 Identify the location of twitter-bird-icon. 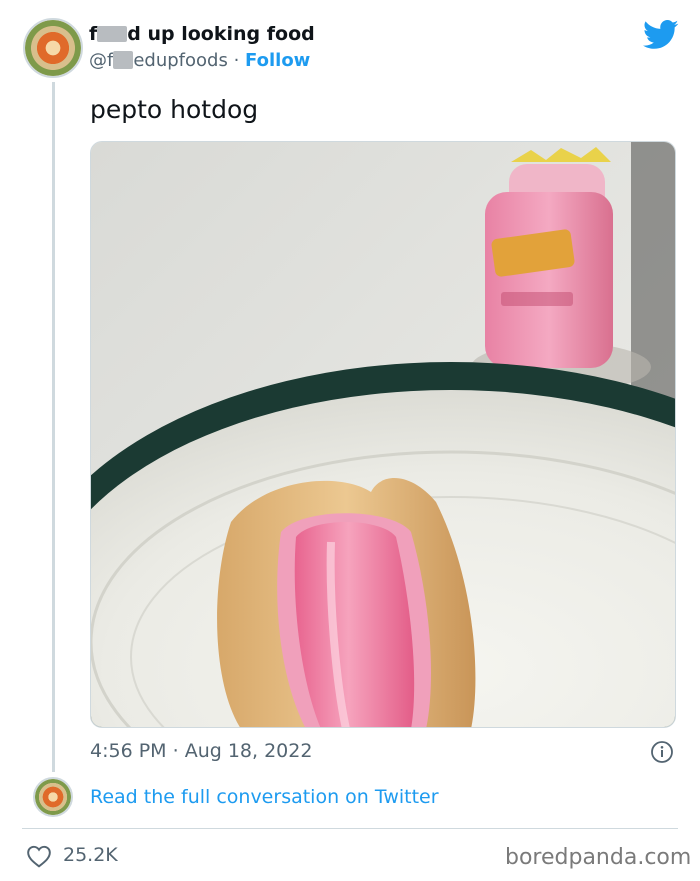
(661, 35).